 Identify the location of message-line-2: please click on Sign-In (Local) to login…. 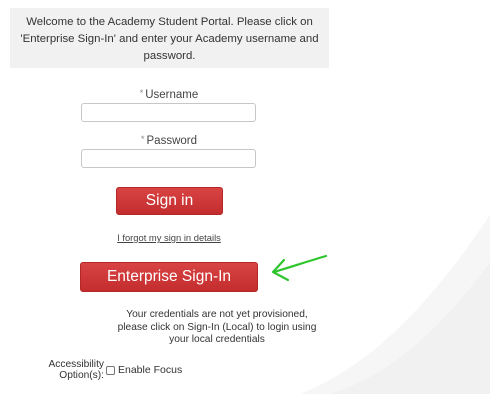
(217, 327).